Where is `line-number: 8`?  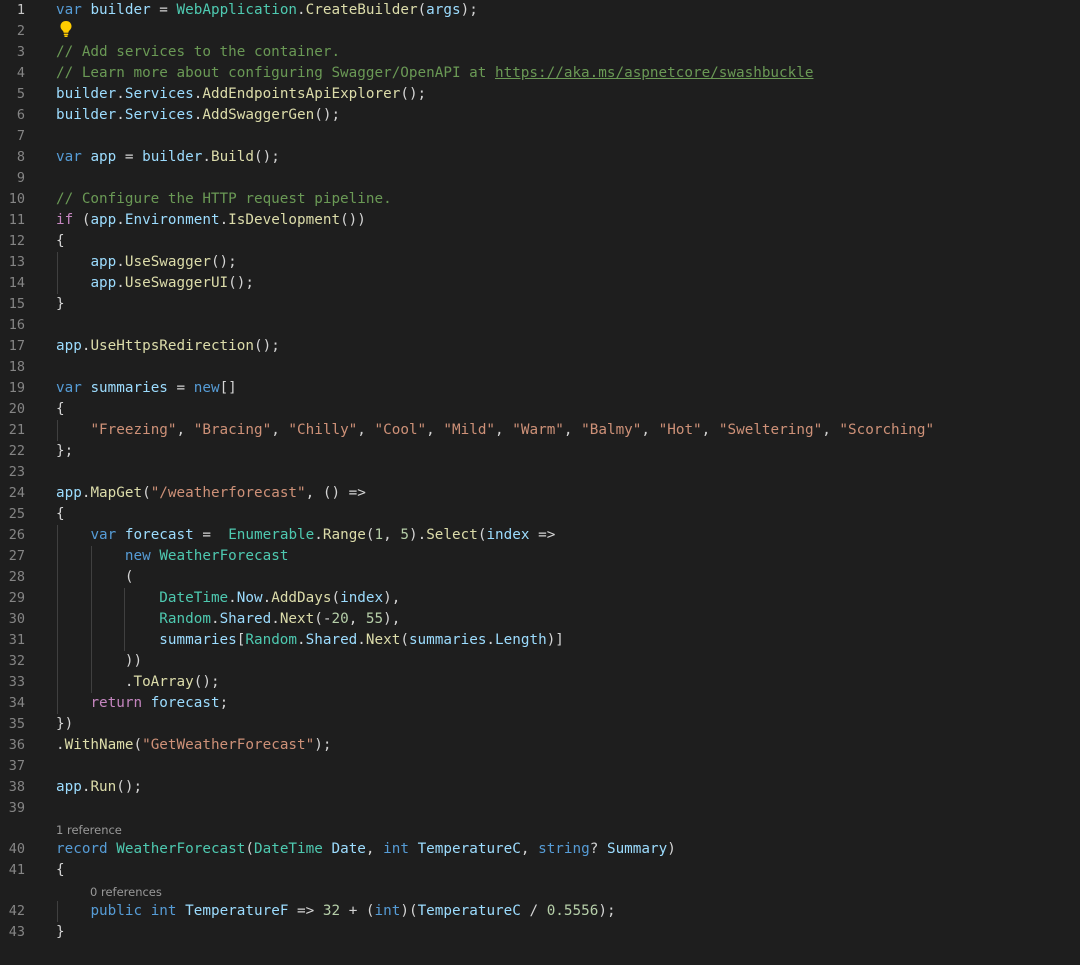 line-number: 8 is located at coordinates (12, 157).